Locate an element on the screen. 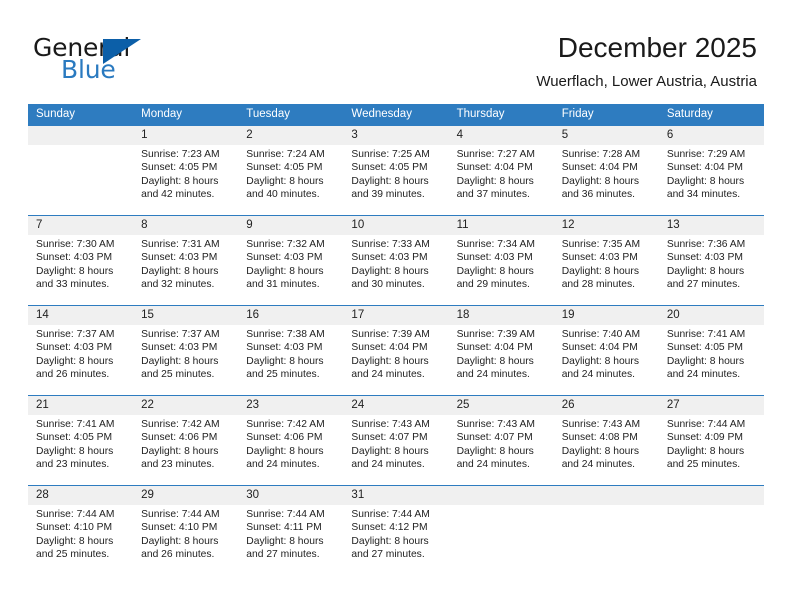 The height and width of the screenshot is (612, 792). day-number: 26 is located at coordinates (568, 405).